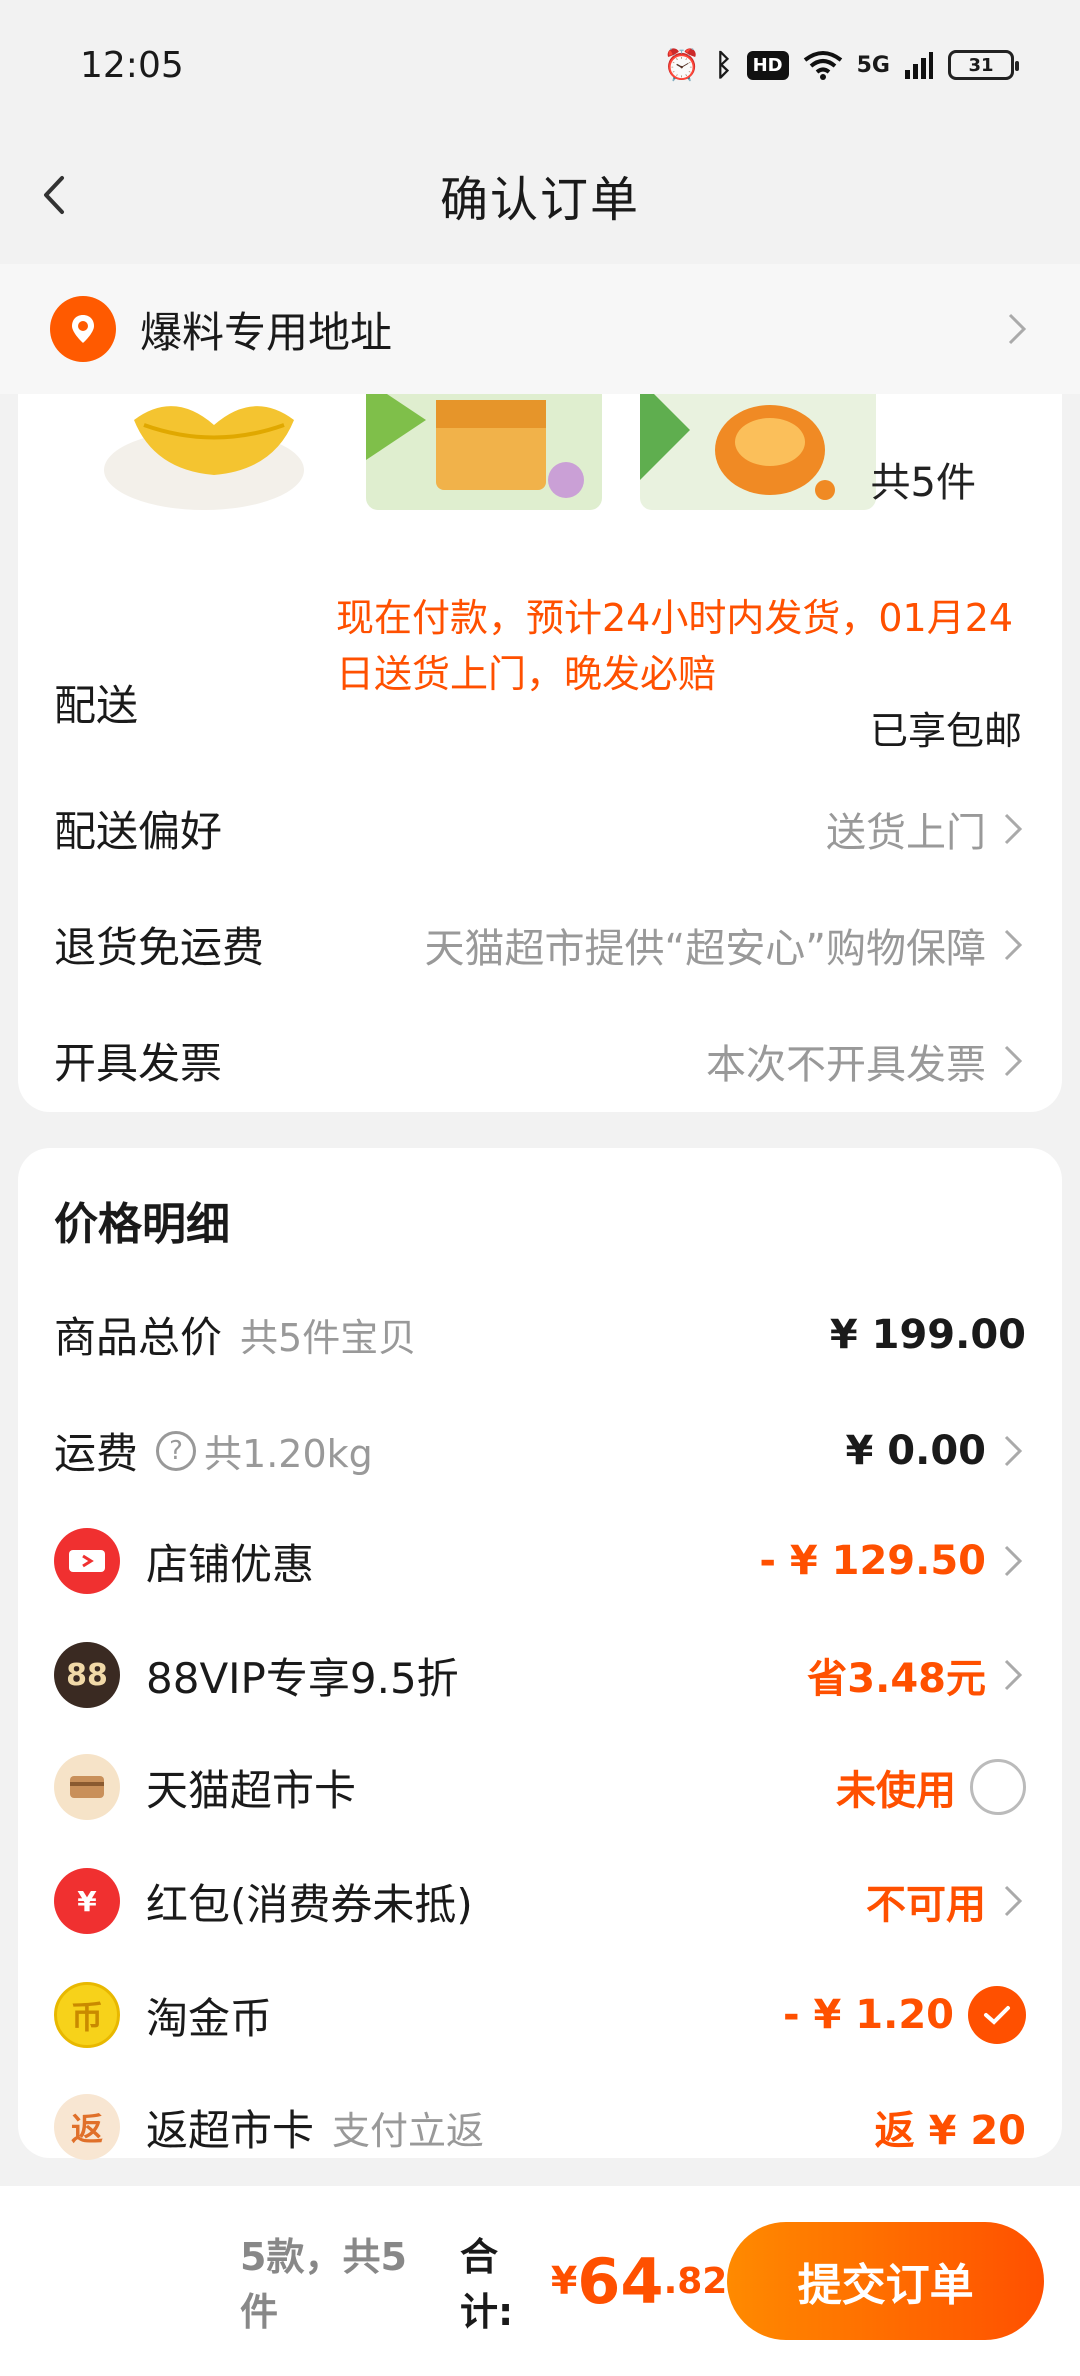  Describe the element at coordinates (328, 1338) in the screenshot. I see `goods-total-sub: 共5件宝贝` at that location.